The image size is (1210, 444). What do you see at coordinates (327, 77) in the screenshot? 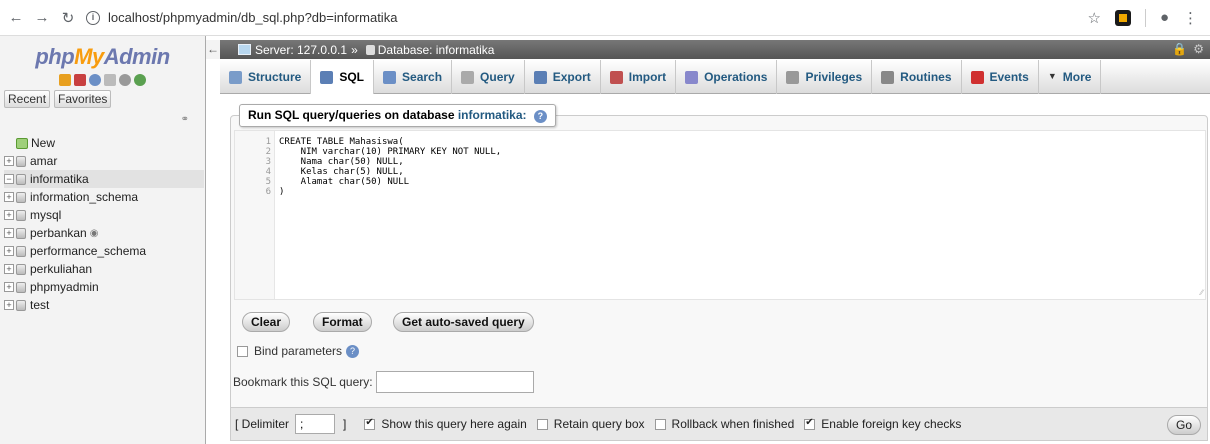
I see `sql-icon` at bounding box center [327, 77].